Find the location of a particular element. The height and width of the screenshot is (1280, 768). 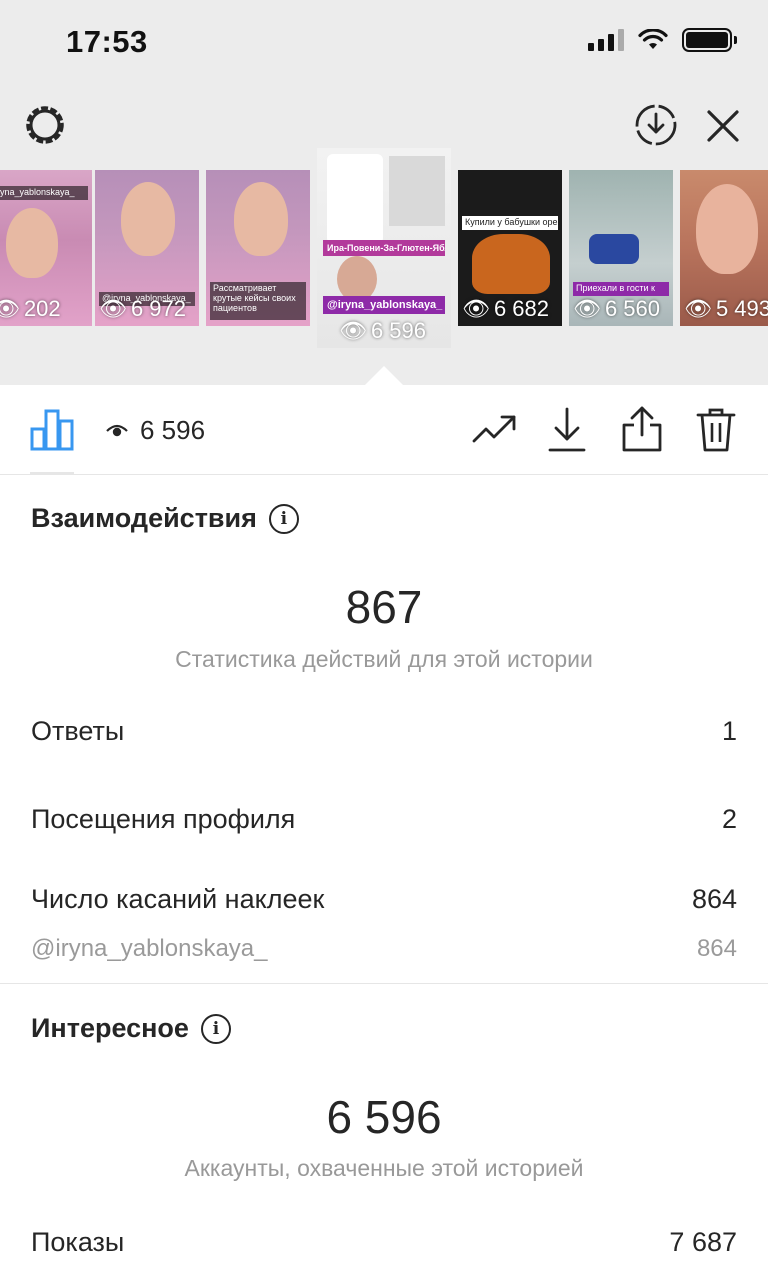

share-button is located at coordinates (642, 431).